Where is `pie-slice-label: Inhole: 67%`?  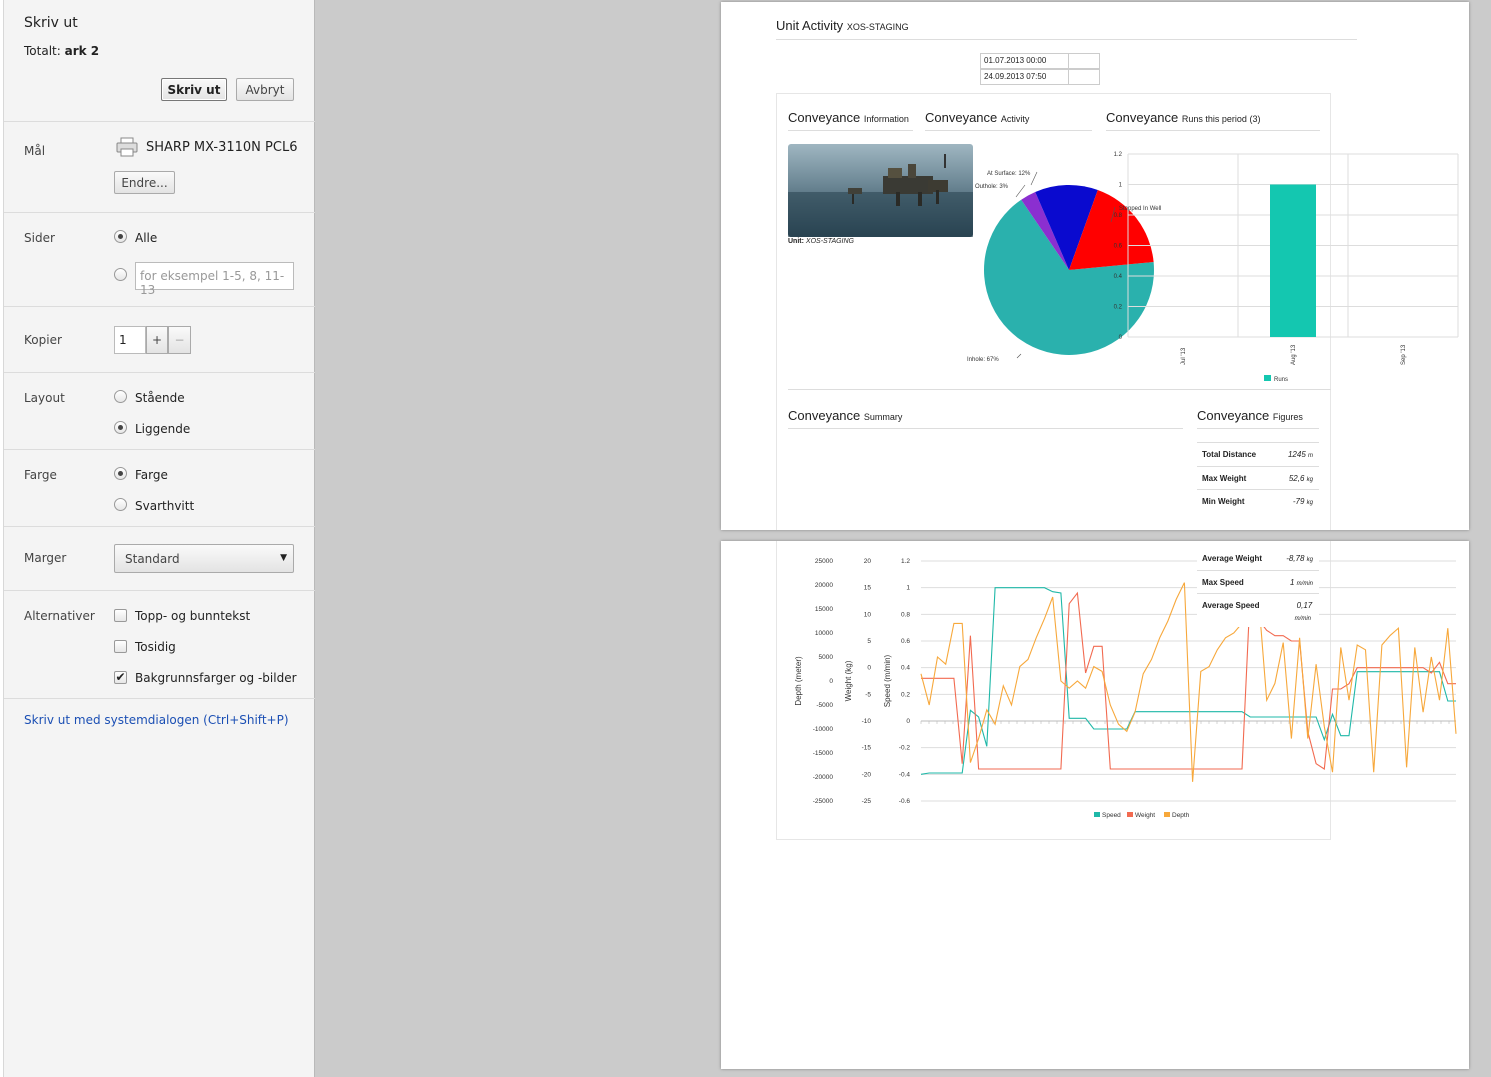
pie-slice-label: Inhole: 67% is located at coordinates (983, 360).